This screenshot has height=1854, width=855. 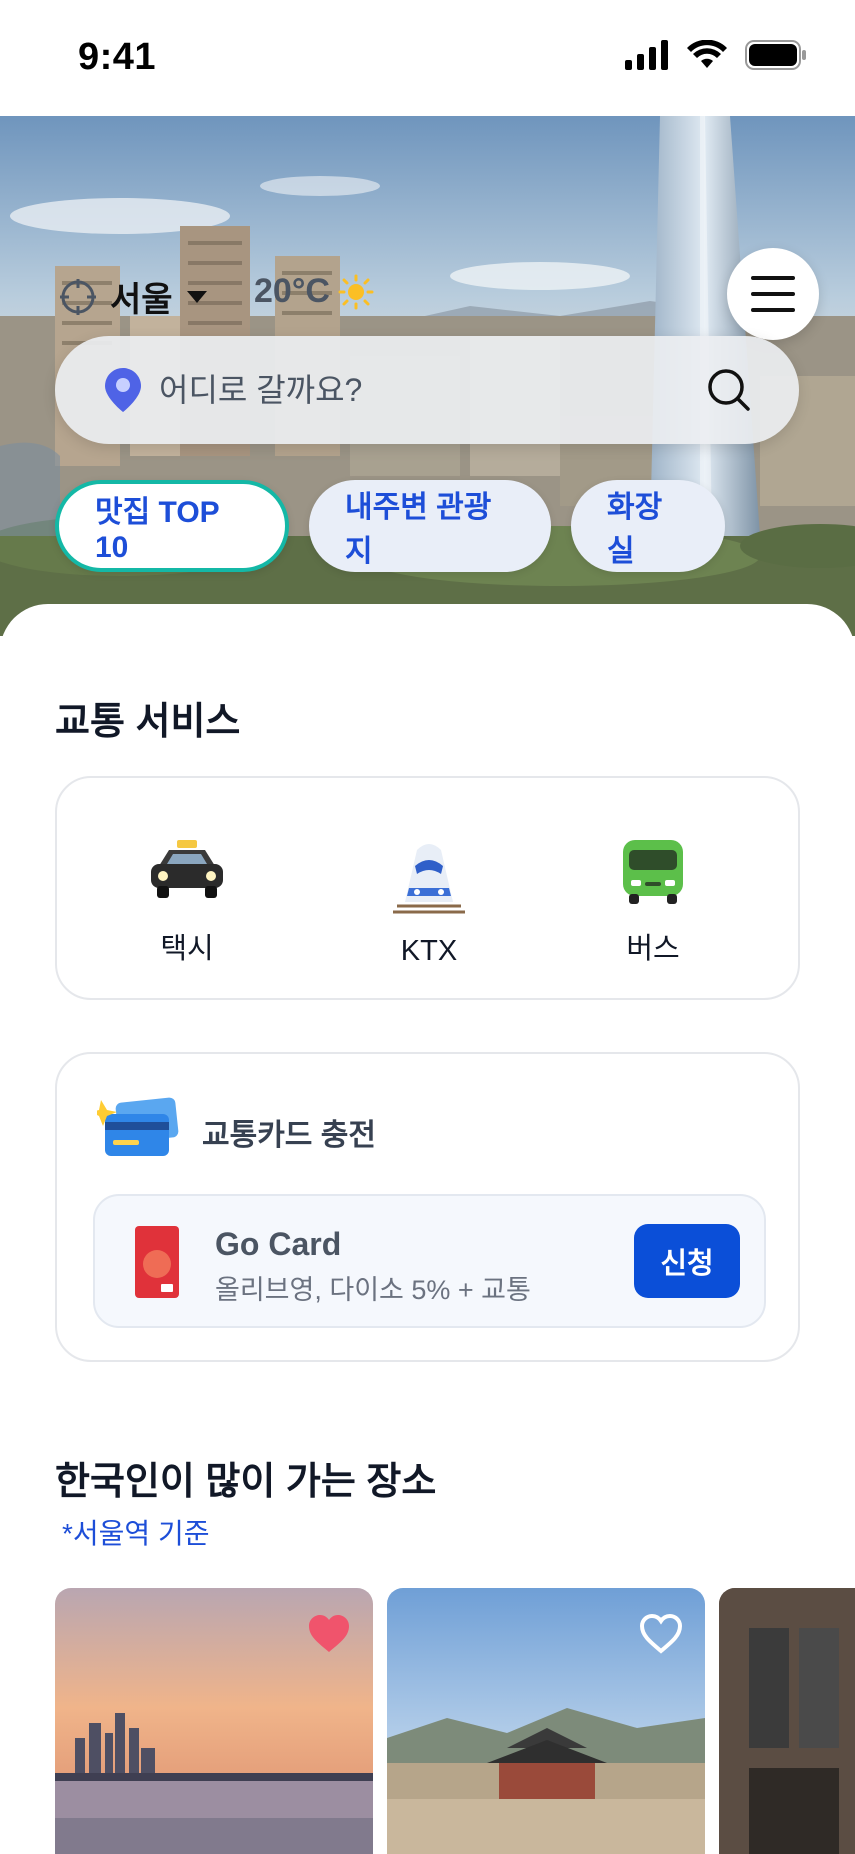 I want to click on search-bar, so click(x=427, y=390).